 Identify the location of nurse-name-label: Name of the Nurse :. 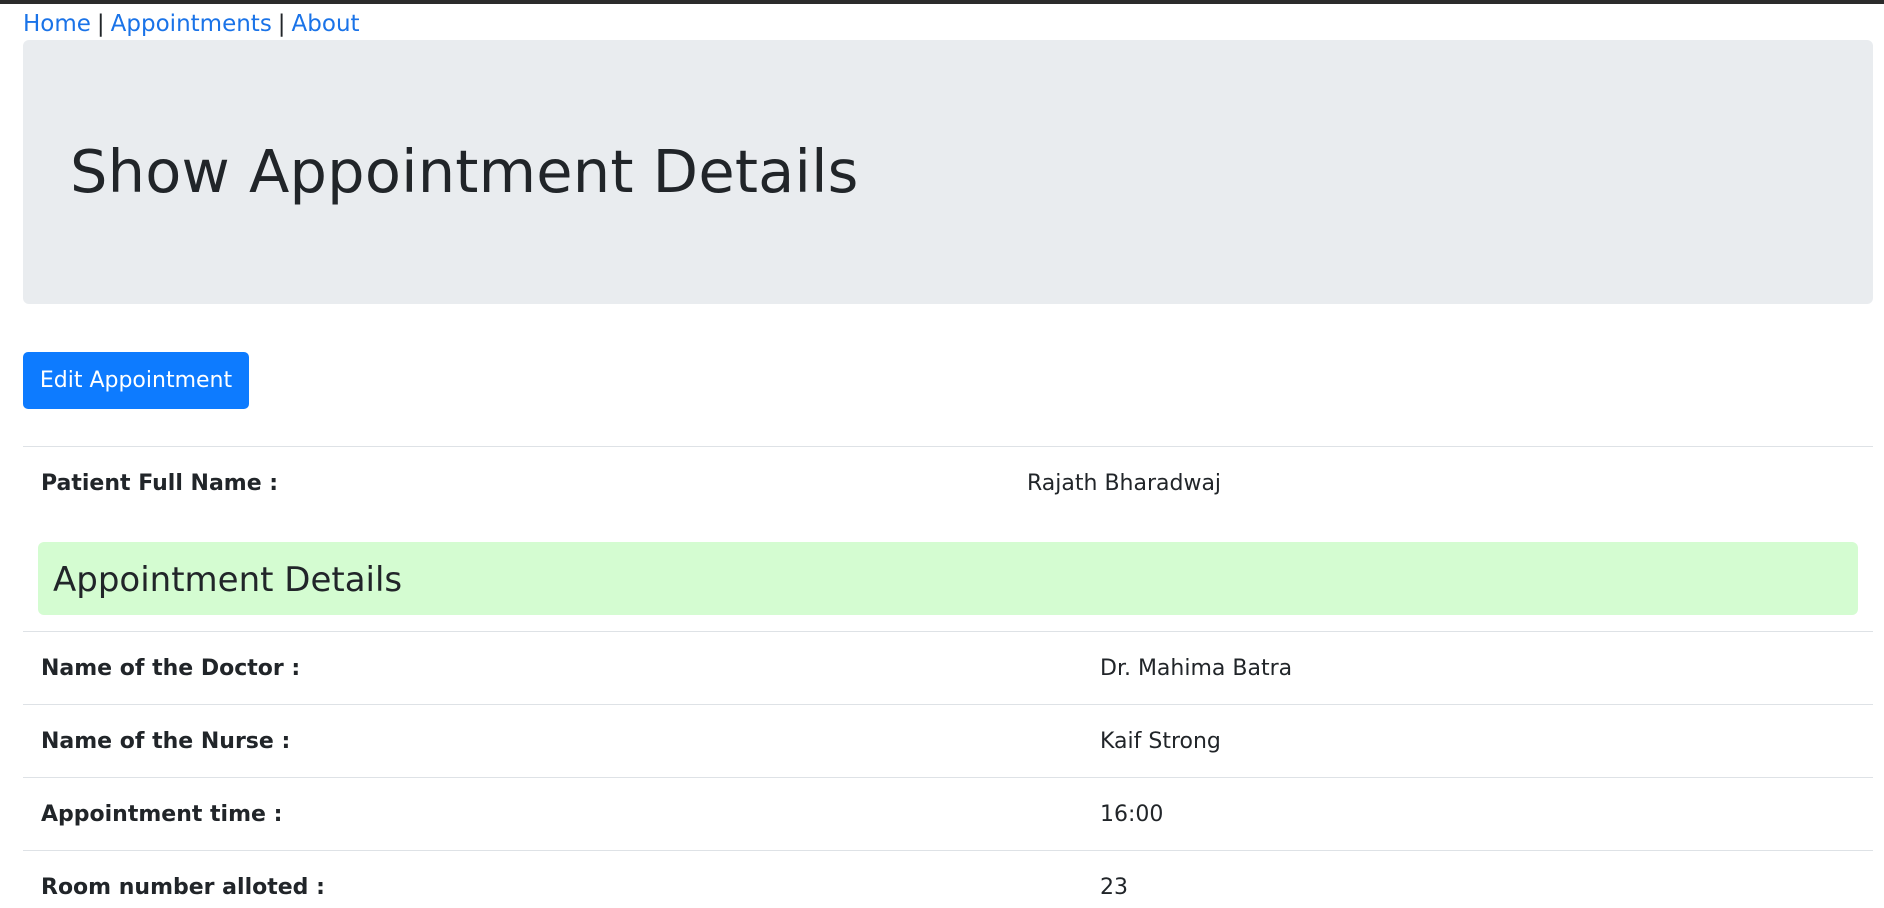
(166, 741).